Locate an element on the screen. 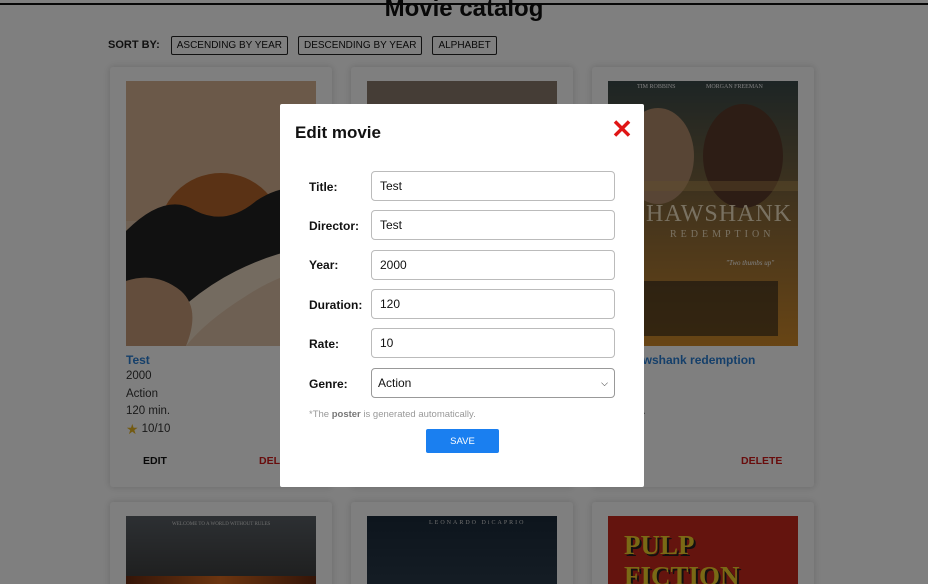 The width and height of the screenshot is (928, 584). genre-selected-value: Action is located at coordinates (395, 383).